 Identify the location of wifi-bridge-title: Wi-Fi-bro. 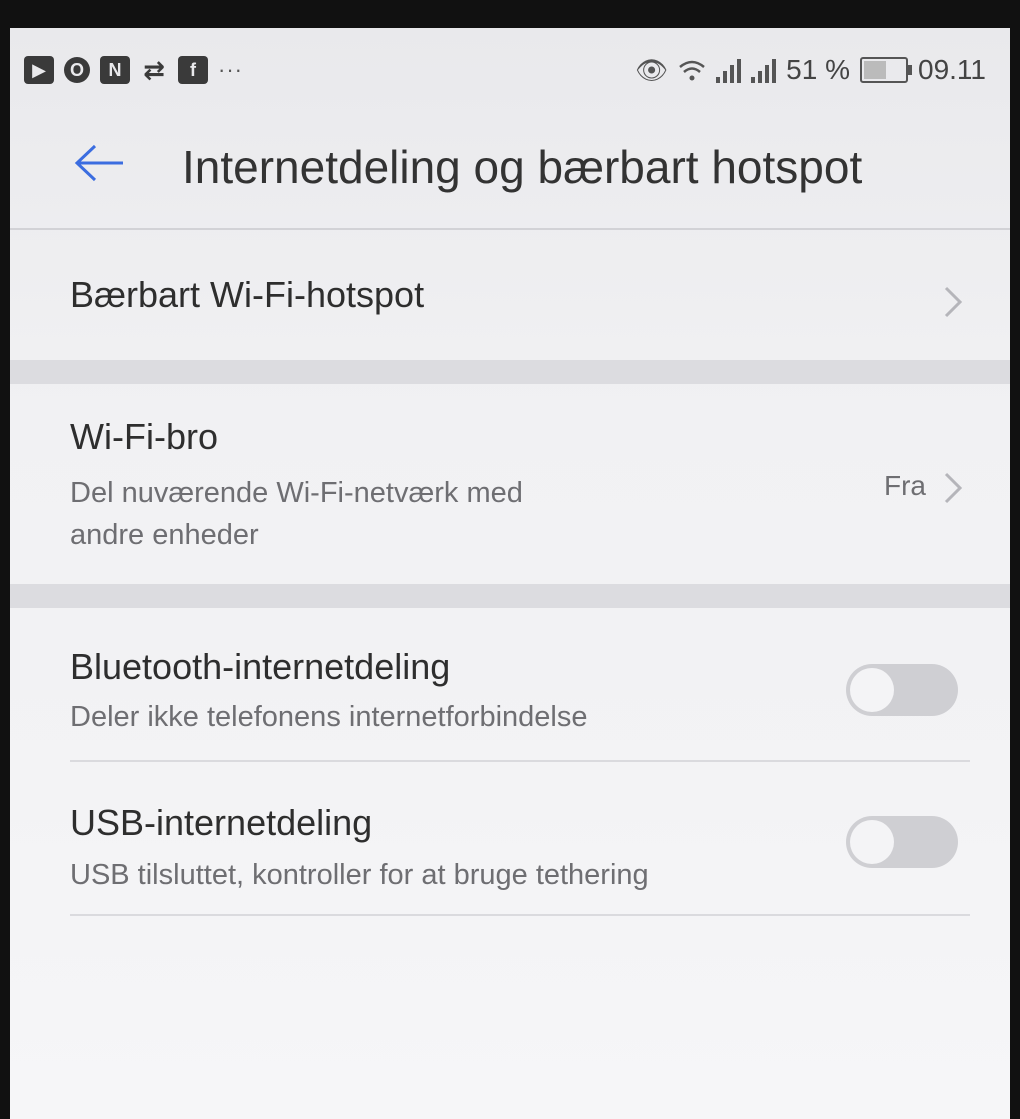
(144, 436).